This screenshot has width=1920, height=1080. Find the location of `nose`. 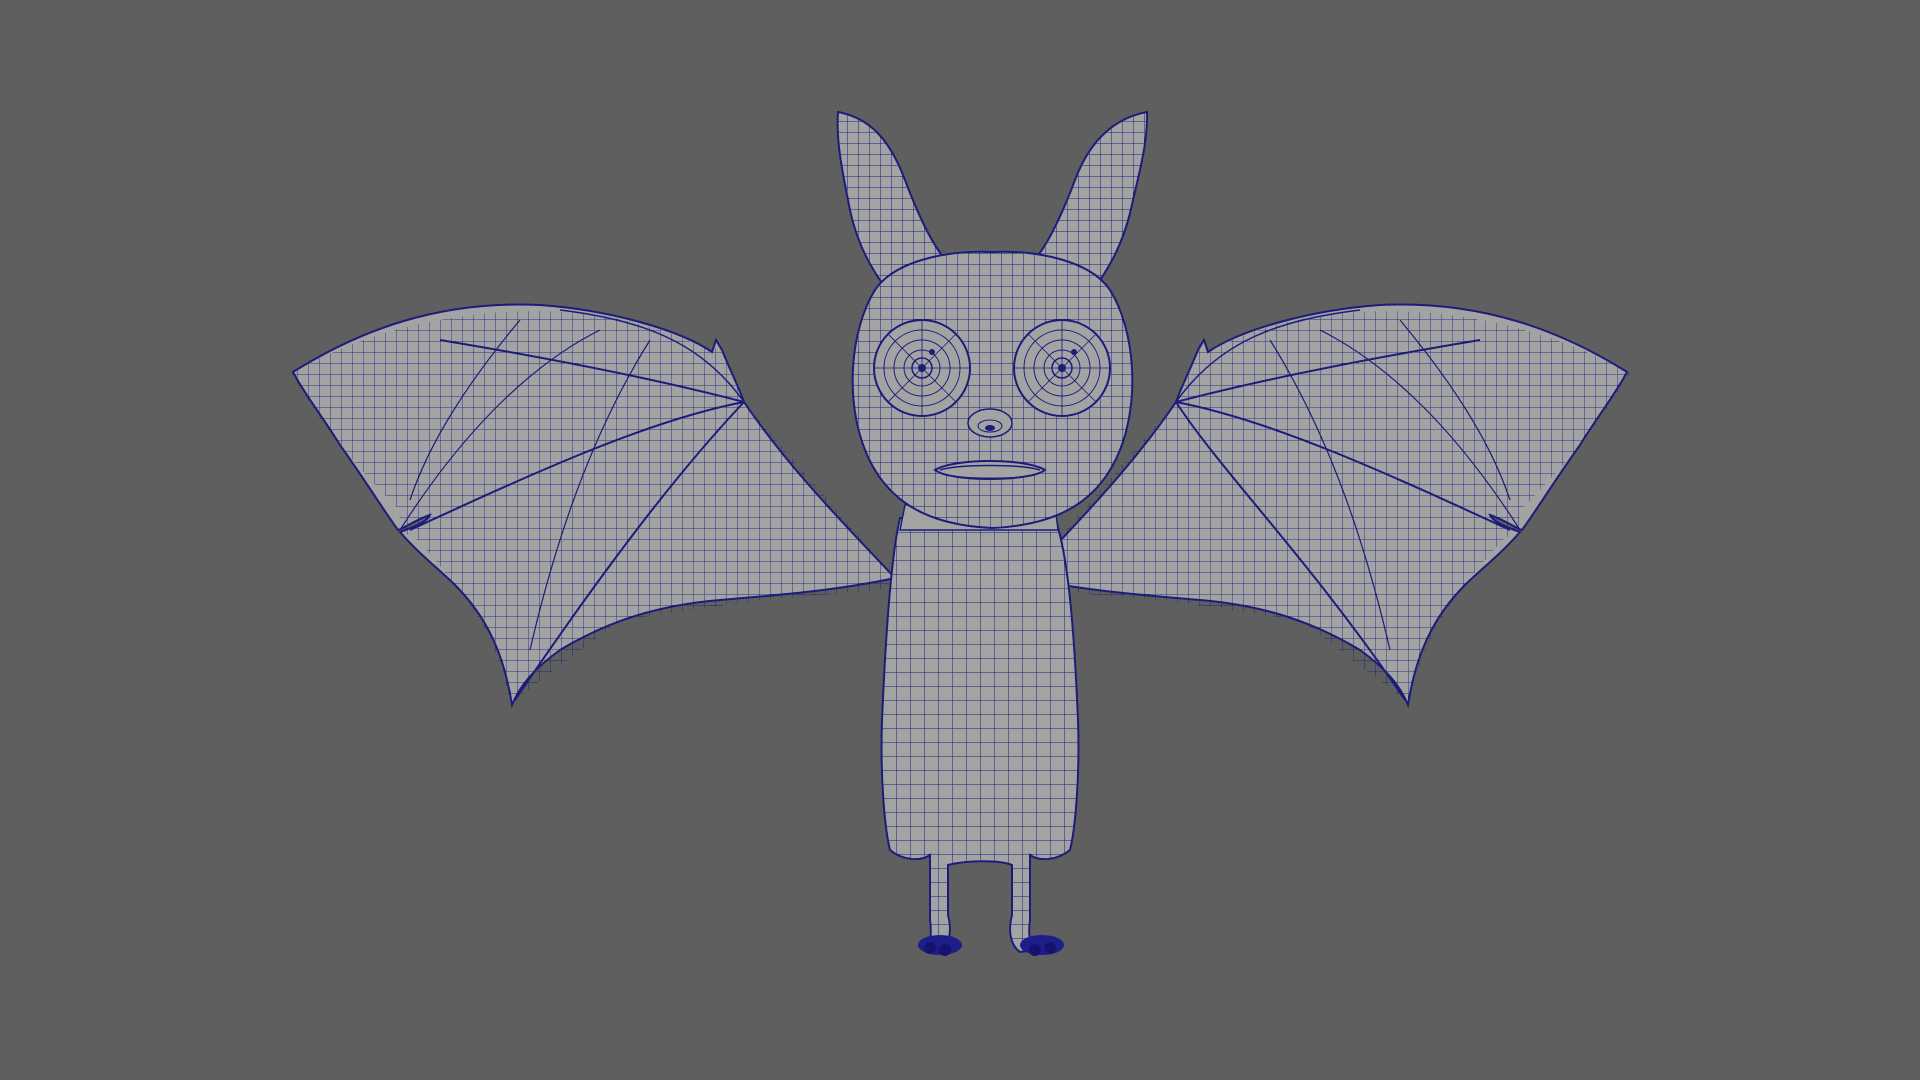

nose is located at coordinates (990, 423).